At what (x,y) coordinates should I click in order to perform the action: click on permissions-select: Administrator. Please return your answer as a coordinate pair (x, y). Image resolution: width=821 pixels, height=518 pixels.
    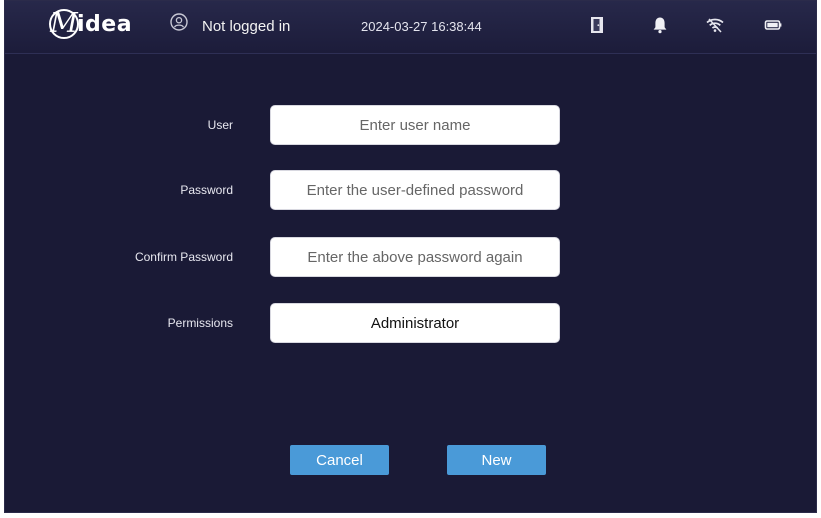
    Looking at the image, I should click on (415, 323).